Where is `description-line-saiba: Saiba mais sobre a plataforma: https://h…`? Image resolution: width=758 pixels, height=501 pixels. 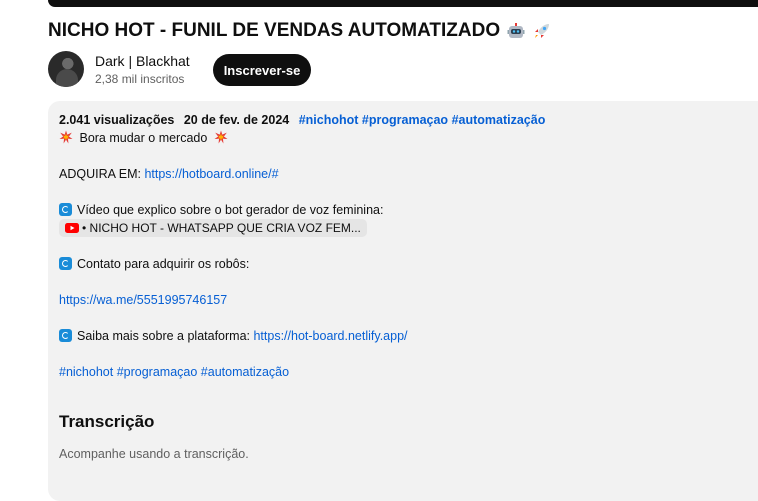 description-line-saiba: Saiba mais sobre a plataforma: https://h… is located at coordinates (233, 336).